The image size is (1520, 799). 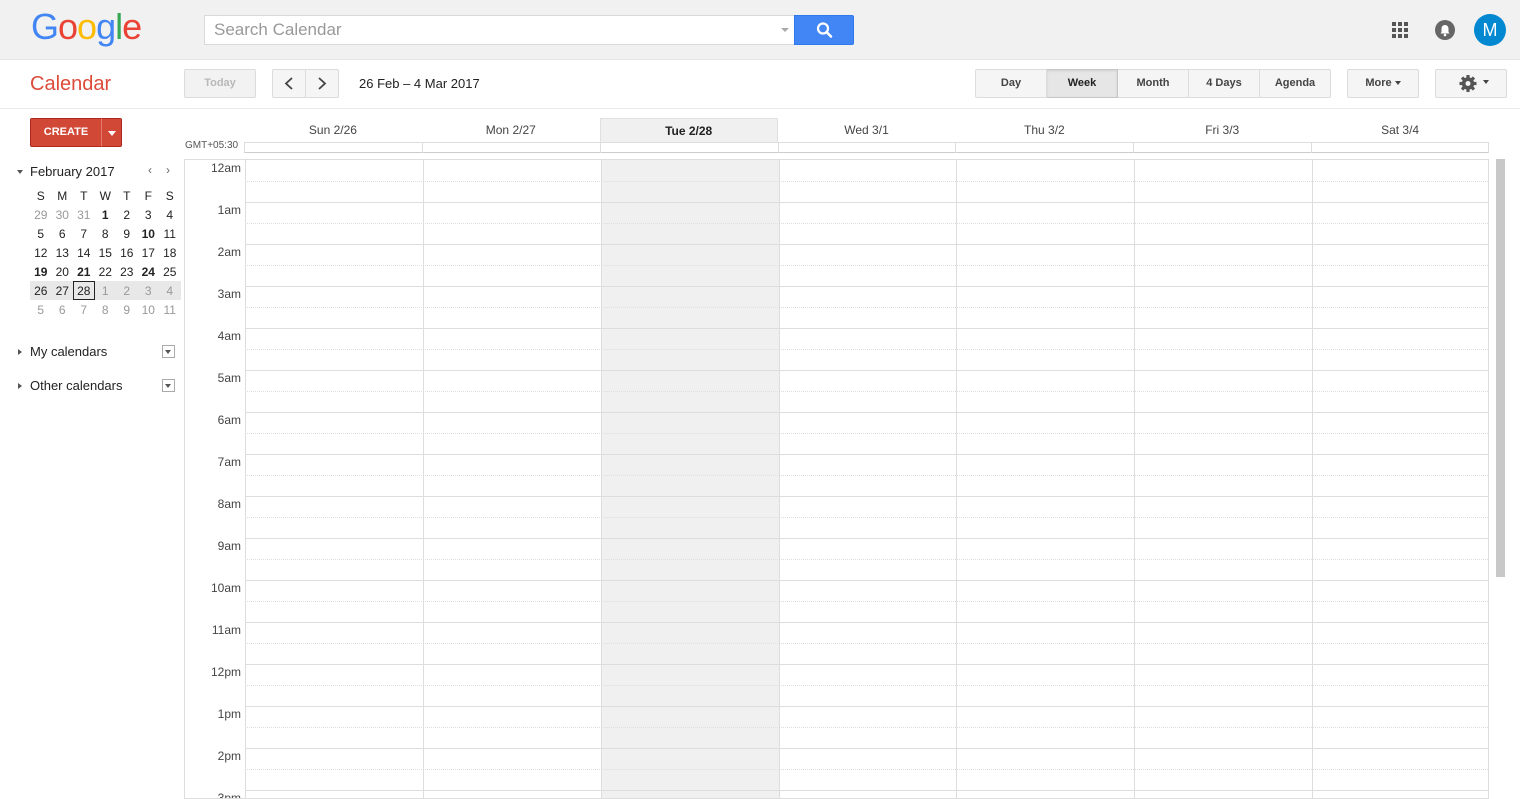 What do you see at coordinates (168, 351) in the screenshot?
I see `my-calendars-menu-button` at bounding box center [168, 351].